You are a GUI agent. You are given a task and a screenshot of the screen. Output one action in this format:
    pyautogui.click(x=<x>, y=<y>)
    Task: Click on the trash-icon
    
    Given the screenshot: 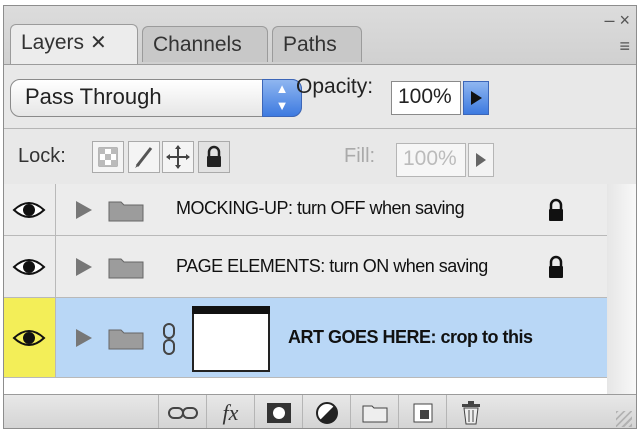 What is the action you would take?
    pyautogui.click(x=470, y=411)
    